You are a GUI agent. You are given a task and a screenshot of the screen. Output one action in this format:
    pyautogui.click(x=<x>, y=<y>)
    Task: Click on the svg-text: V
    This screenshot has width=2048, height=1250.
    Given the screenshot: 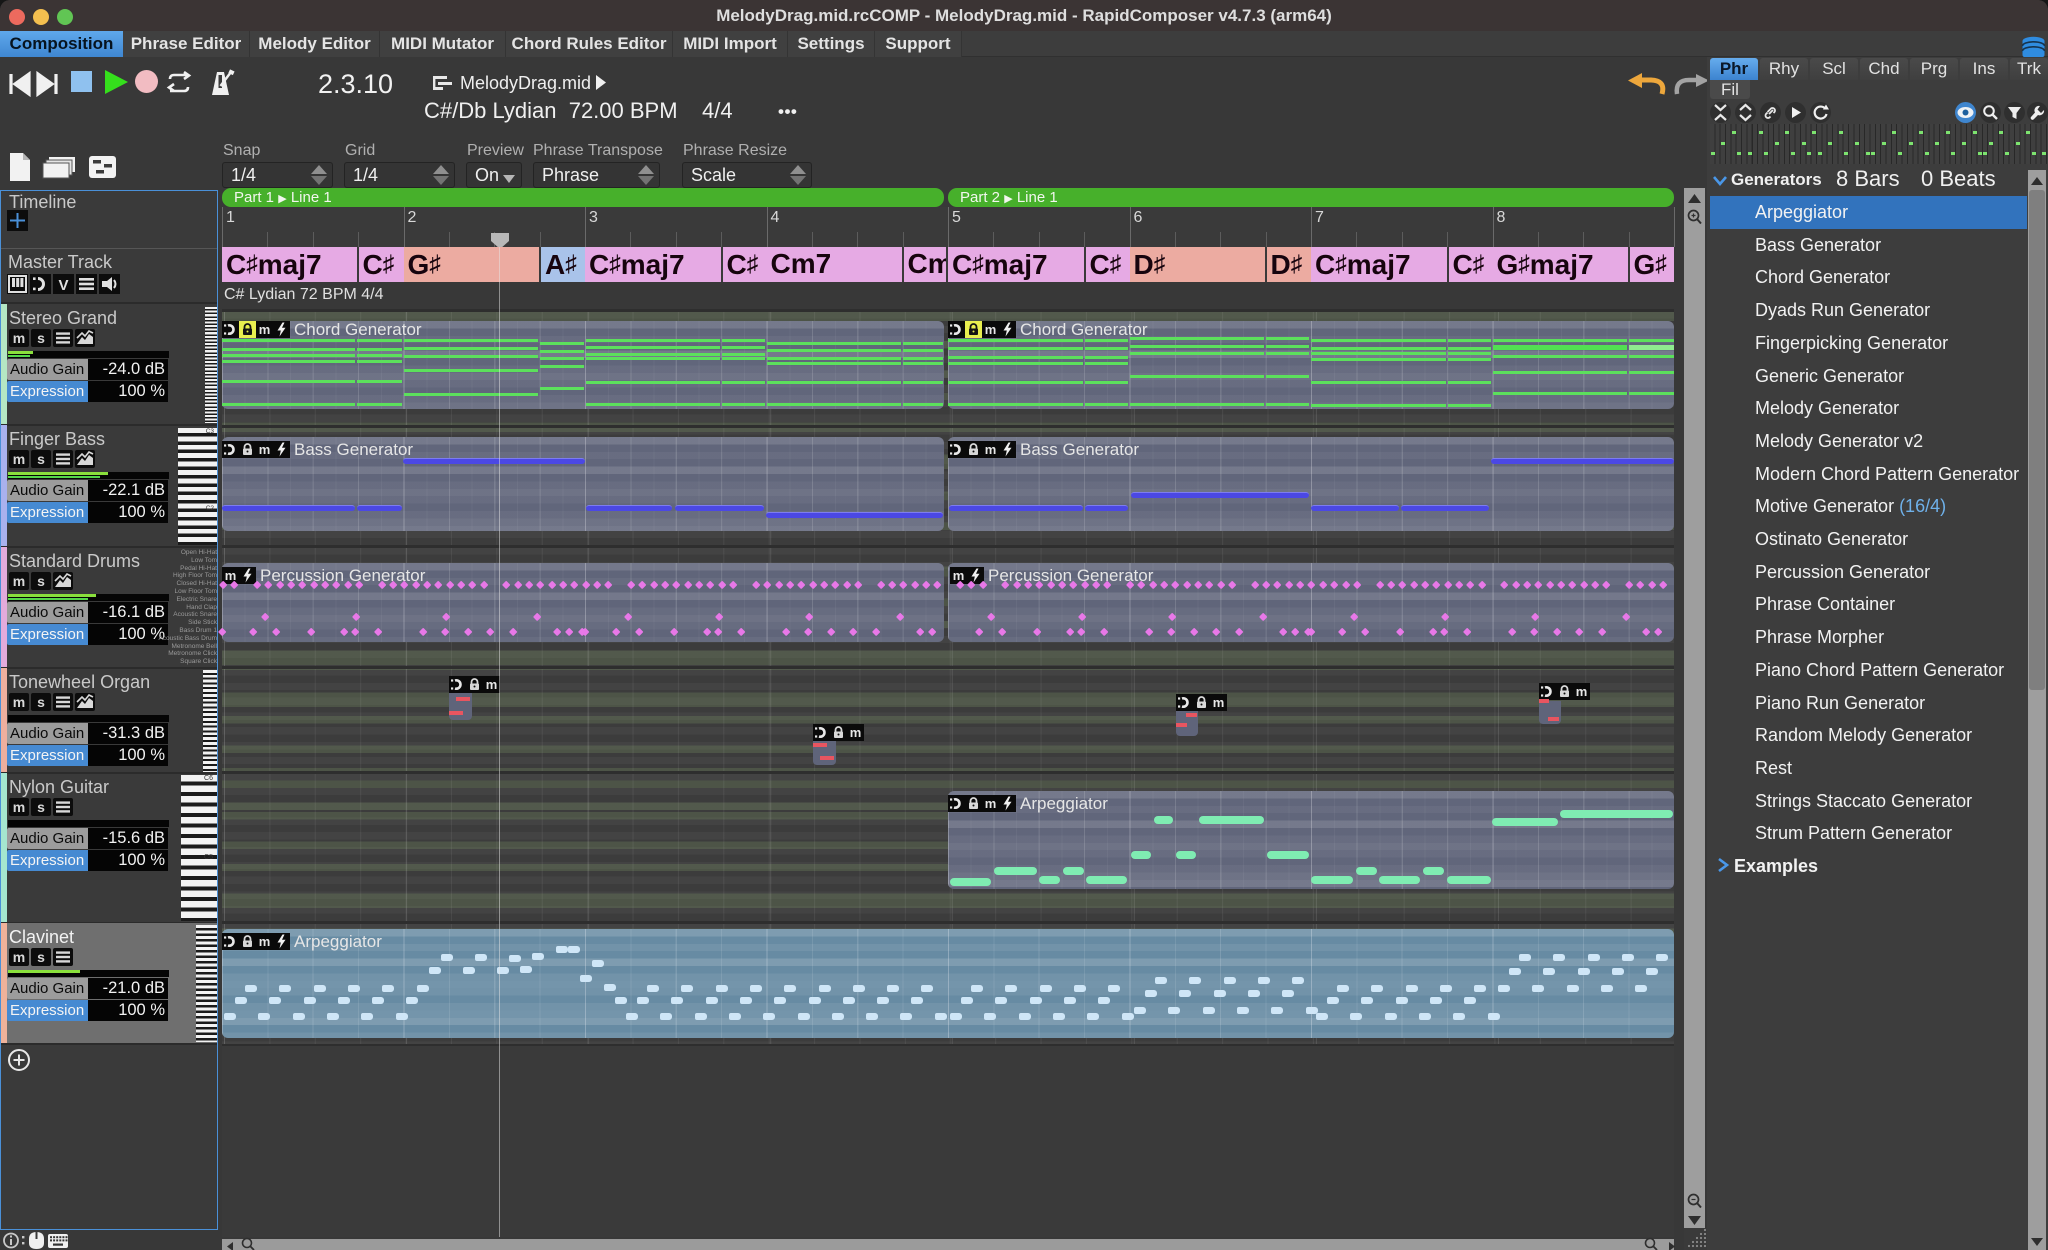 What is the action you would take?
    pyautogui.click(x=63, y=285)
    